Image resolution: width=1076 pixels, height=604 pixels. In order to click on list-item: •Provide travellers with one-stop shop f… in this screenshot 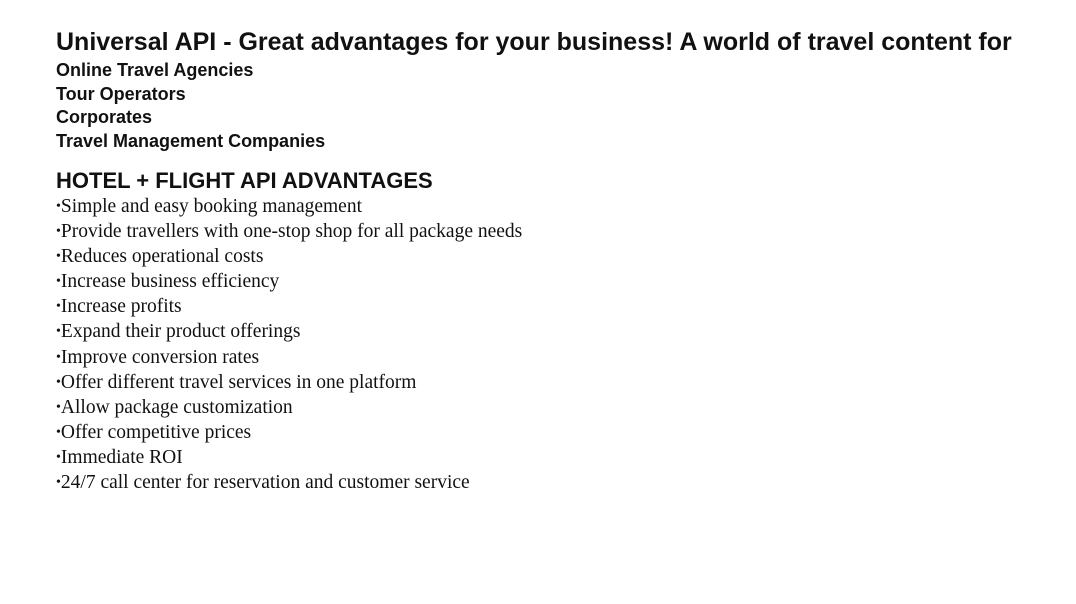, I will do `click(556, 231)`.